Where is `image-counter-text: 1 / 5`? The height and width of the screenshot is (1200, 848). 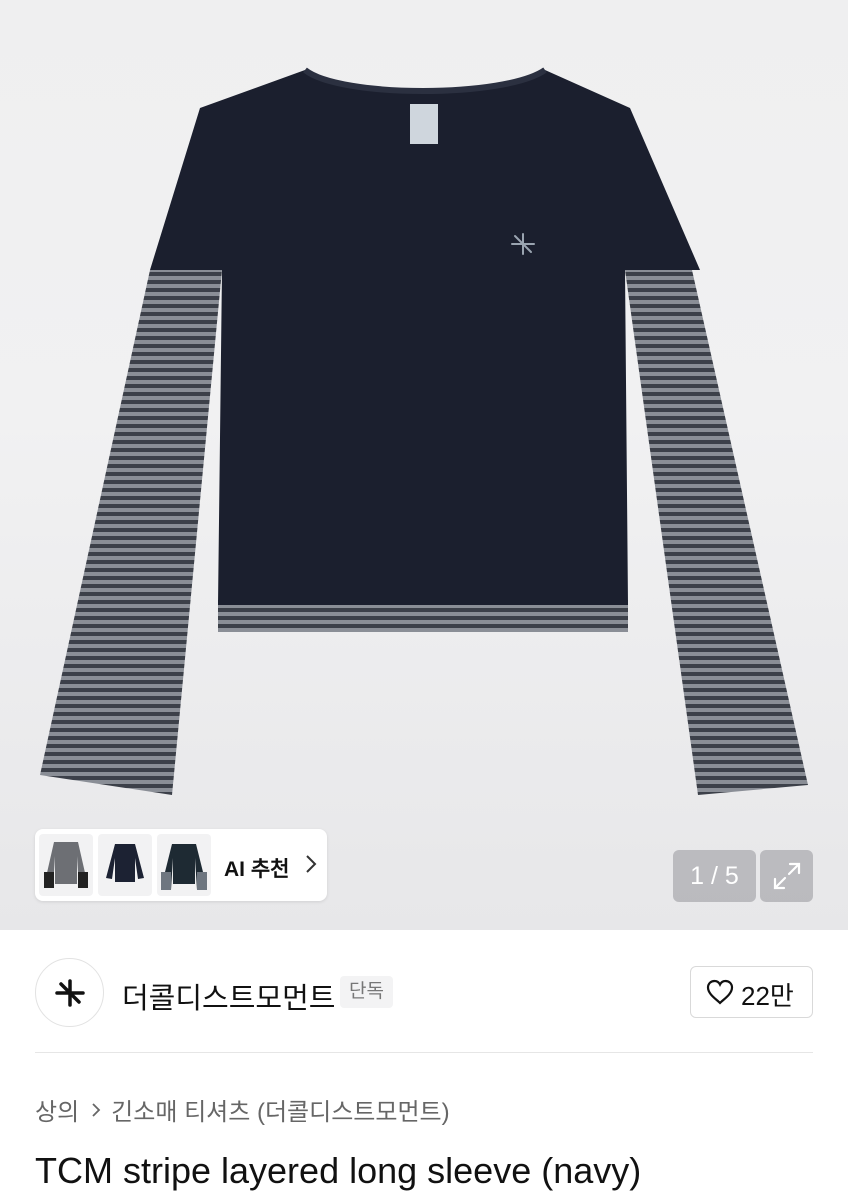 image-counter-text: 1 / 5 is located at coordinates (714, 876).